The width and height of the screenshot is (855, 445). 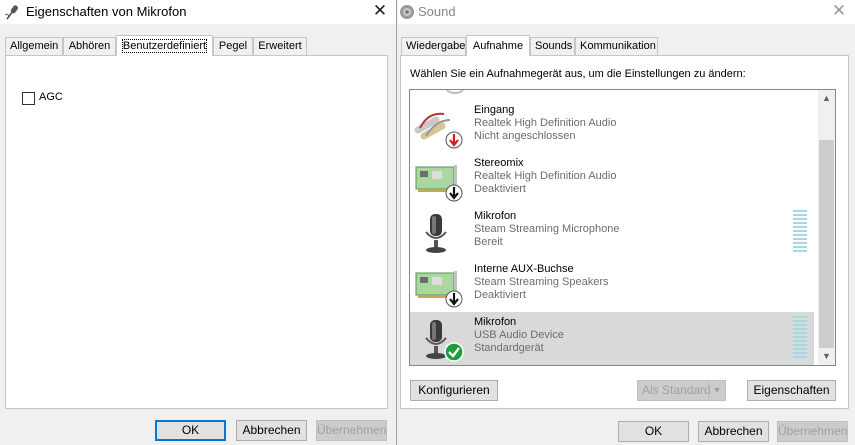 What do you see at coordinates (547, 229) in the screenshot?
I see `device-driver: Steam Streaming Microphone` at bounding box center [547, 229].